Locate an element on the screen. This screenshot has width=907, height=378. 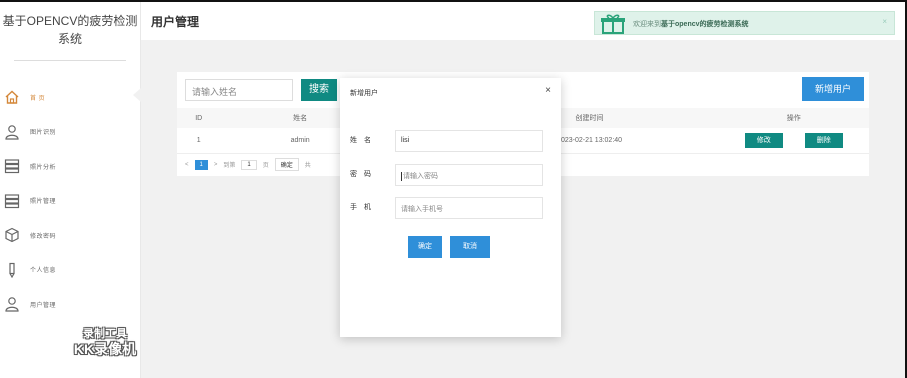
welcome-banner: 欢迎来到基于opencv的疲劳检测系统 × is located at coordinates (744, 23).